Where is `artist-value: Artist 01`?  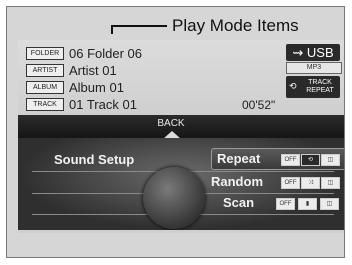 artist-value: Artist 01 is located at coordinates (93, 70).